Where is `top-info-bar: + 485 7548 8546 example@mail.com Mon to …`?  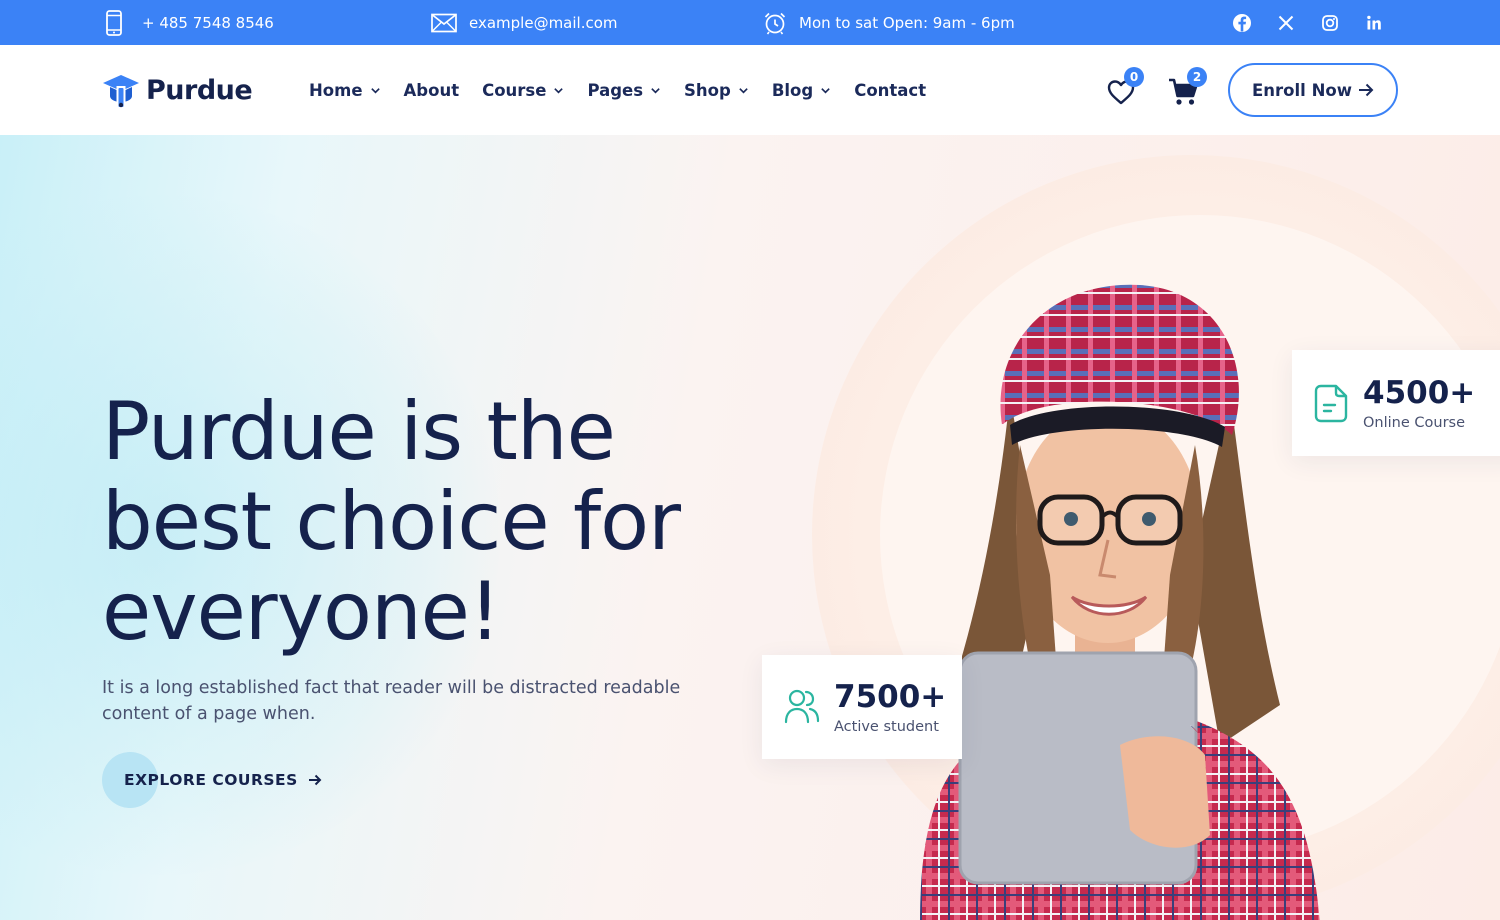
top-info-bar: + 485 7548 8546 example@mail.com Mon to … is located at coordinates (750, 22).